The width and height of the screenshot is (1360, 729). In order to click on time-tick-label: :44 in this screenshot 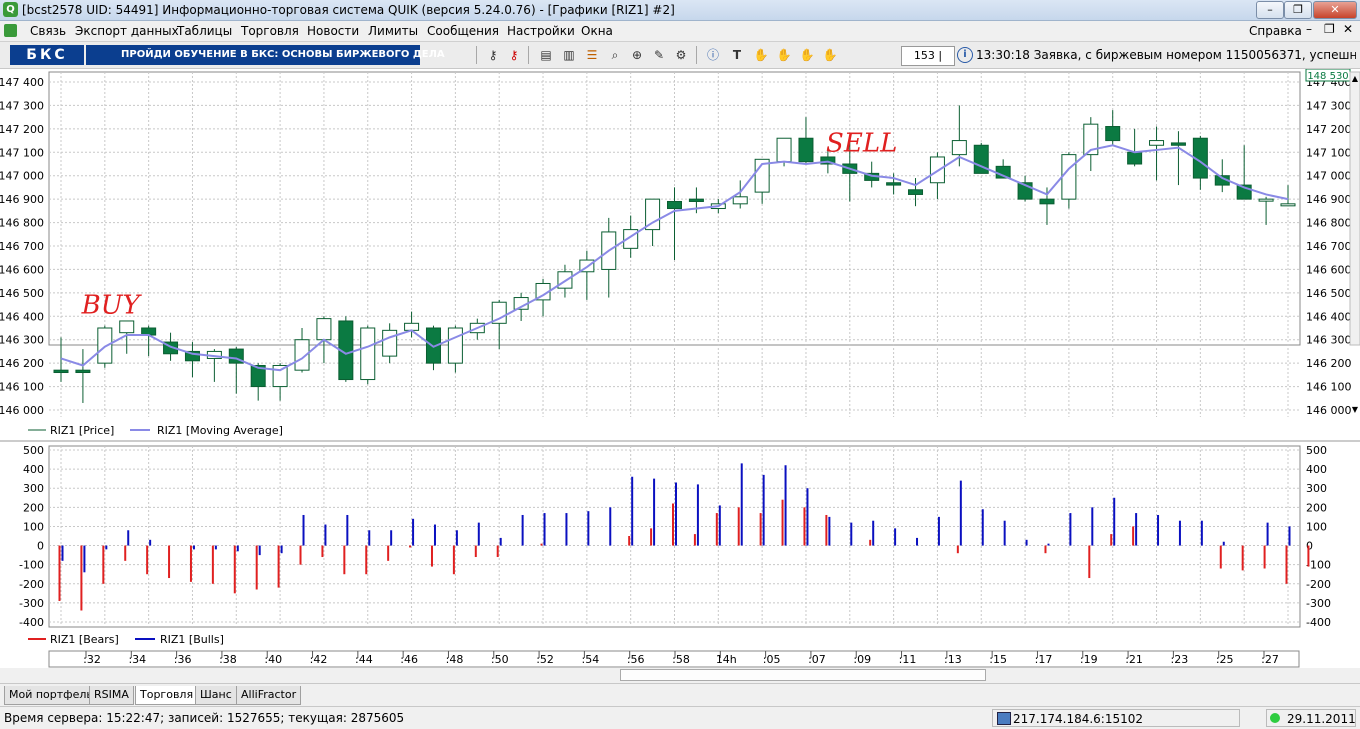, I will do `click(364, 659)`.